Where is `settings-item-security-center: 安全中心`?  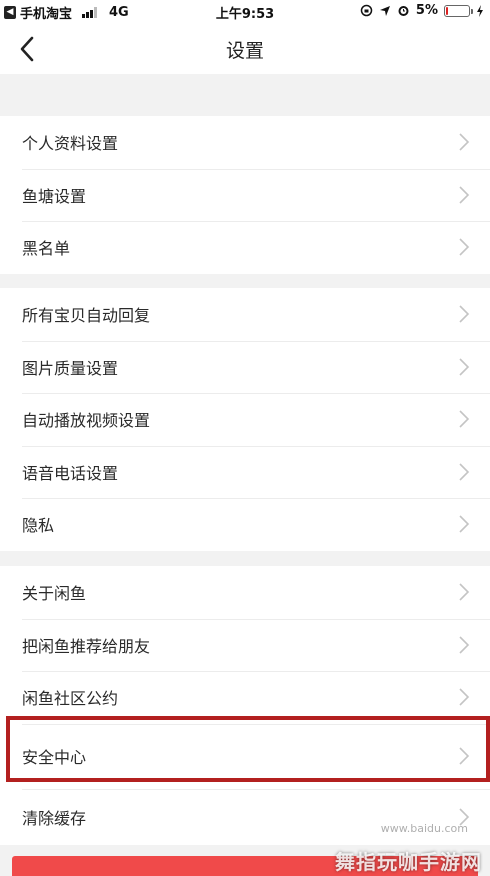
settings-item-security-center: 安全中心 is located at coordinates (245, 756).